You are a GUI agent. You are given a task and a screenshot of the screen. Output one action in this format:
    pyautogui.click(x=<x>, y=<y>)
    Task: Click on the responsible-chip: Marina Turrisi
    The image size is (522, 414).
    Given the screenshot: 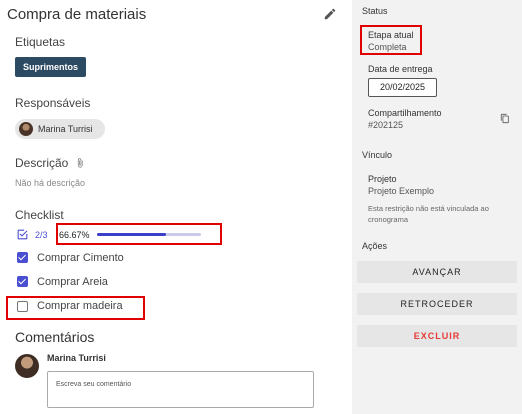 What is the action you would take?
    pyautogui.click(x=60, y=129)
    